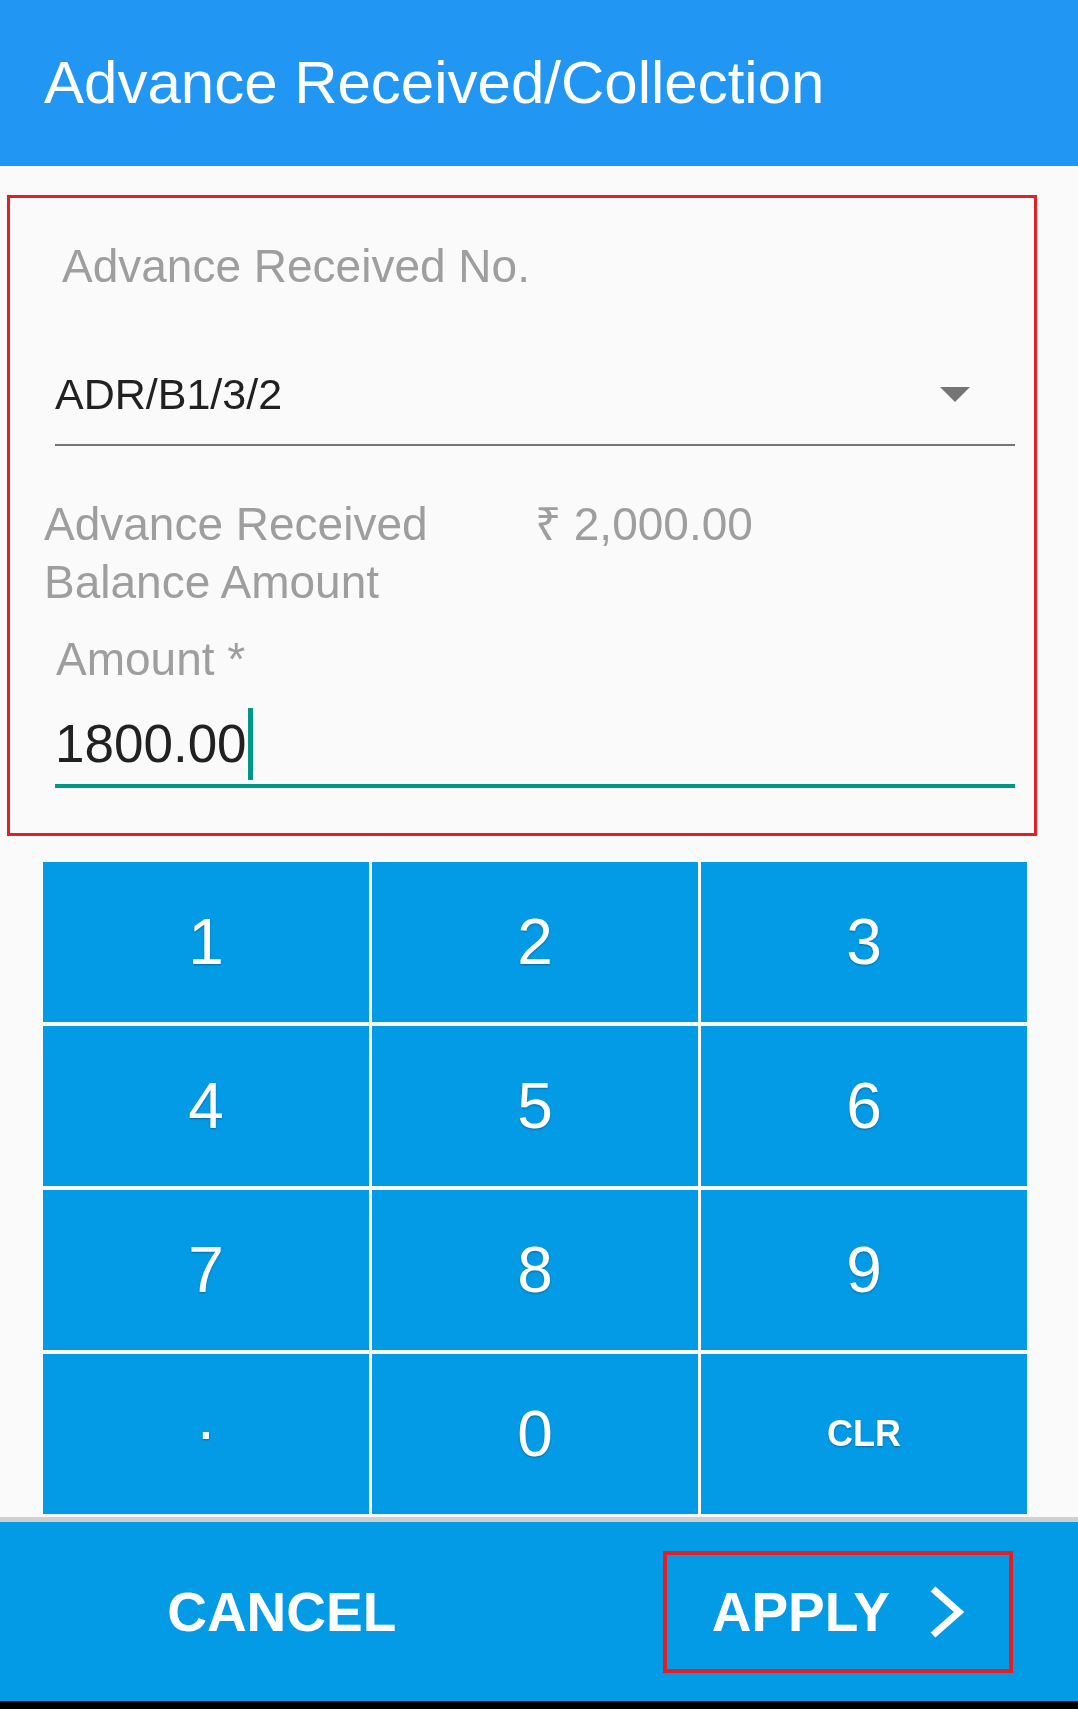 The image size is (1078, 1709). I want to click on chevron-right-icon, so click(947, 1611).